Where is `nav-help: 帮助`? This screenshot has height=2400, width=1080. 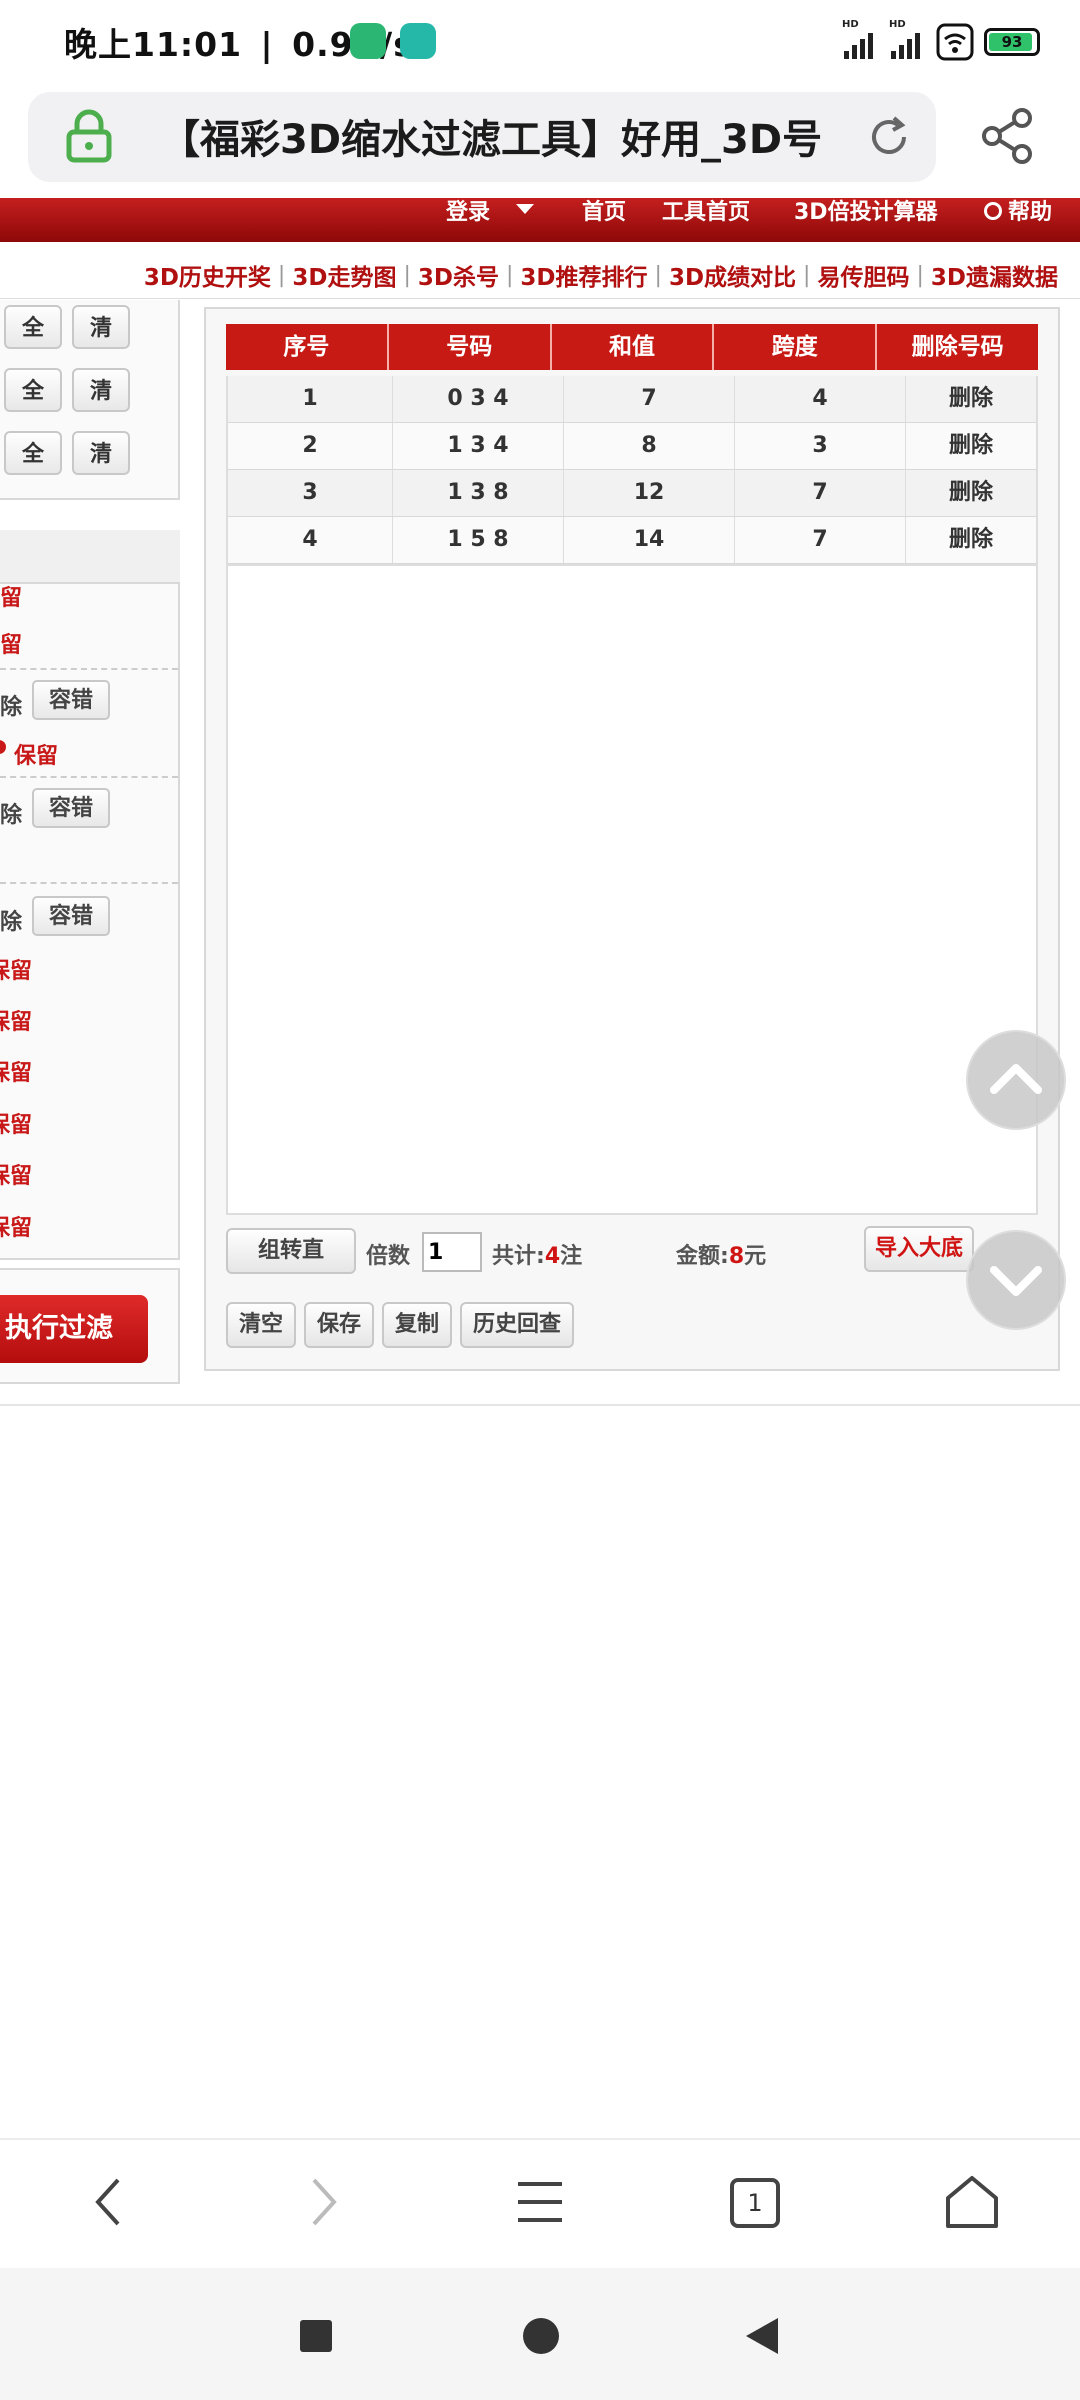 nav-help: 帮助 is located at coordinates (1030, 213).